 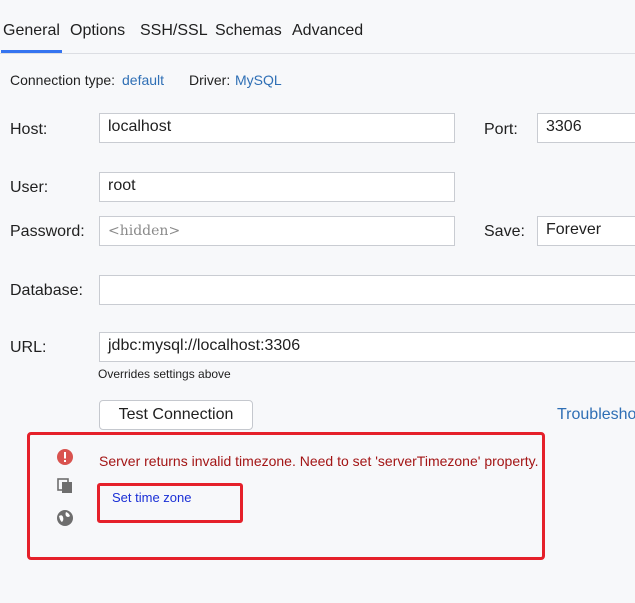 I want to click on database-input, so click(x=367, y=290).